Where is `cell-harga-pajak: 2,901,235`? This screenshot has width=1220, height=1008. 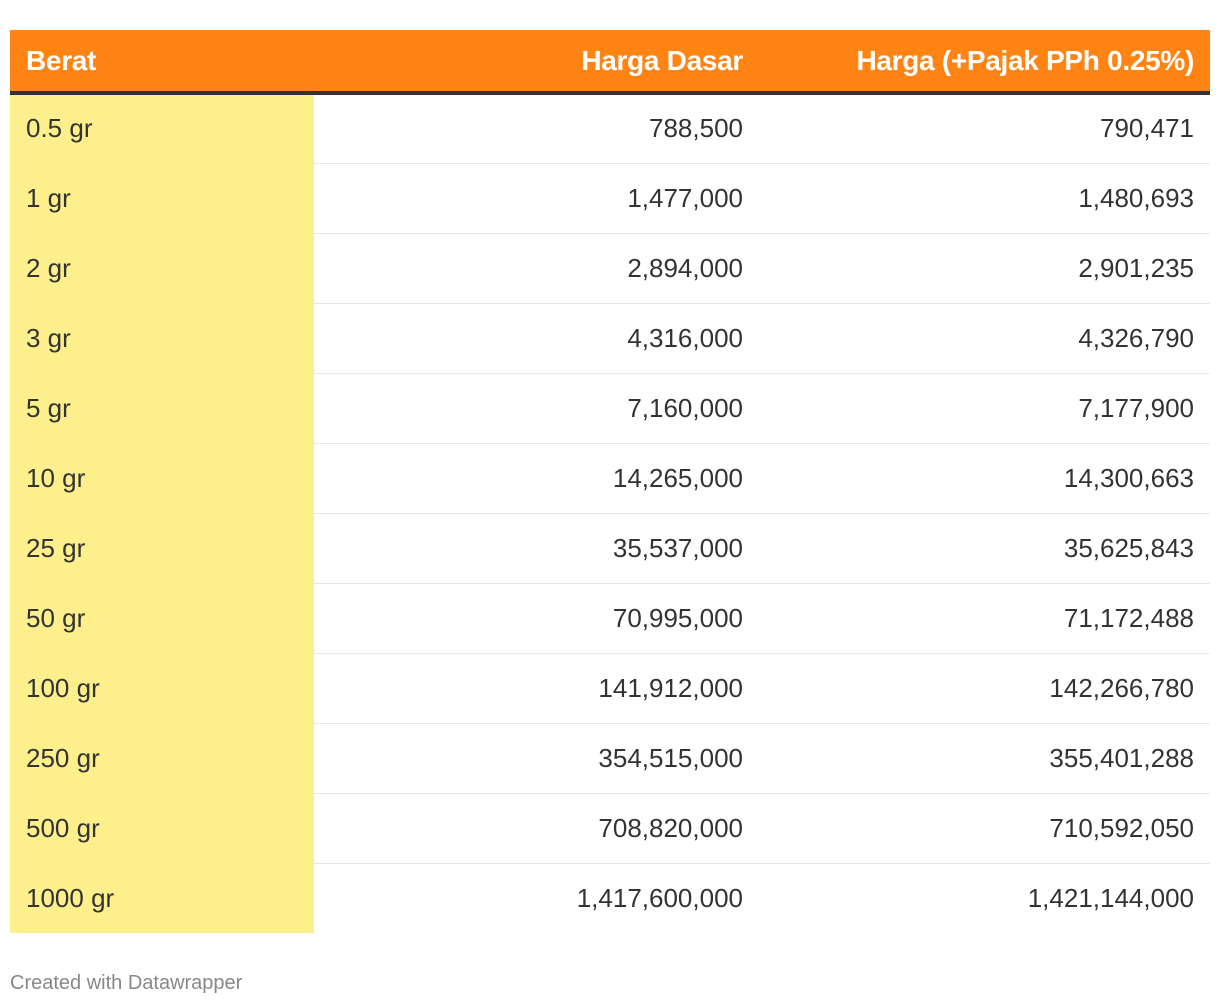 cell-harga-pajak: 2,901,235 is located at coordinates (984, 268).